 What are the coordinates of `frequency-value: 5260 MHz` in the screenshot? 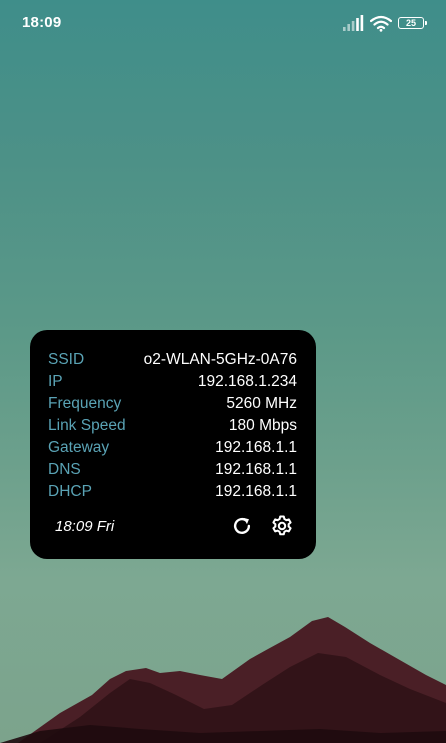 It's located at (261, 403).